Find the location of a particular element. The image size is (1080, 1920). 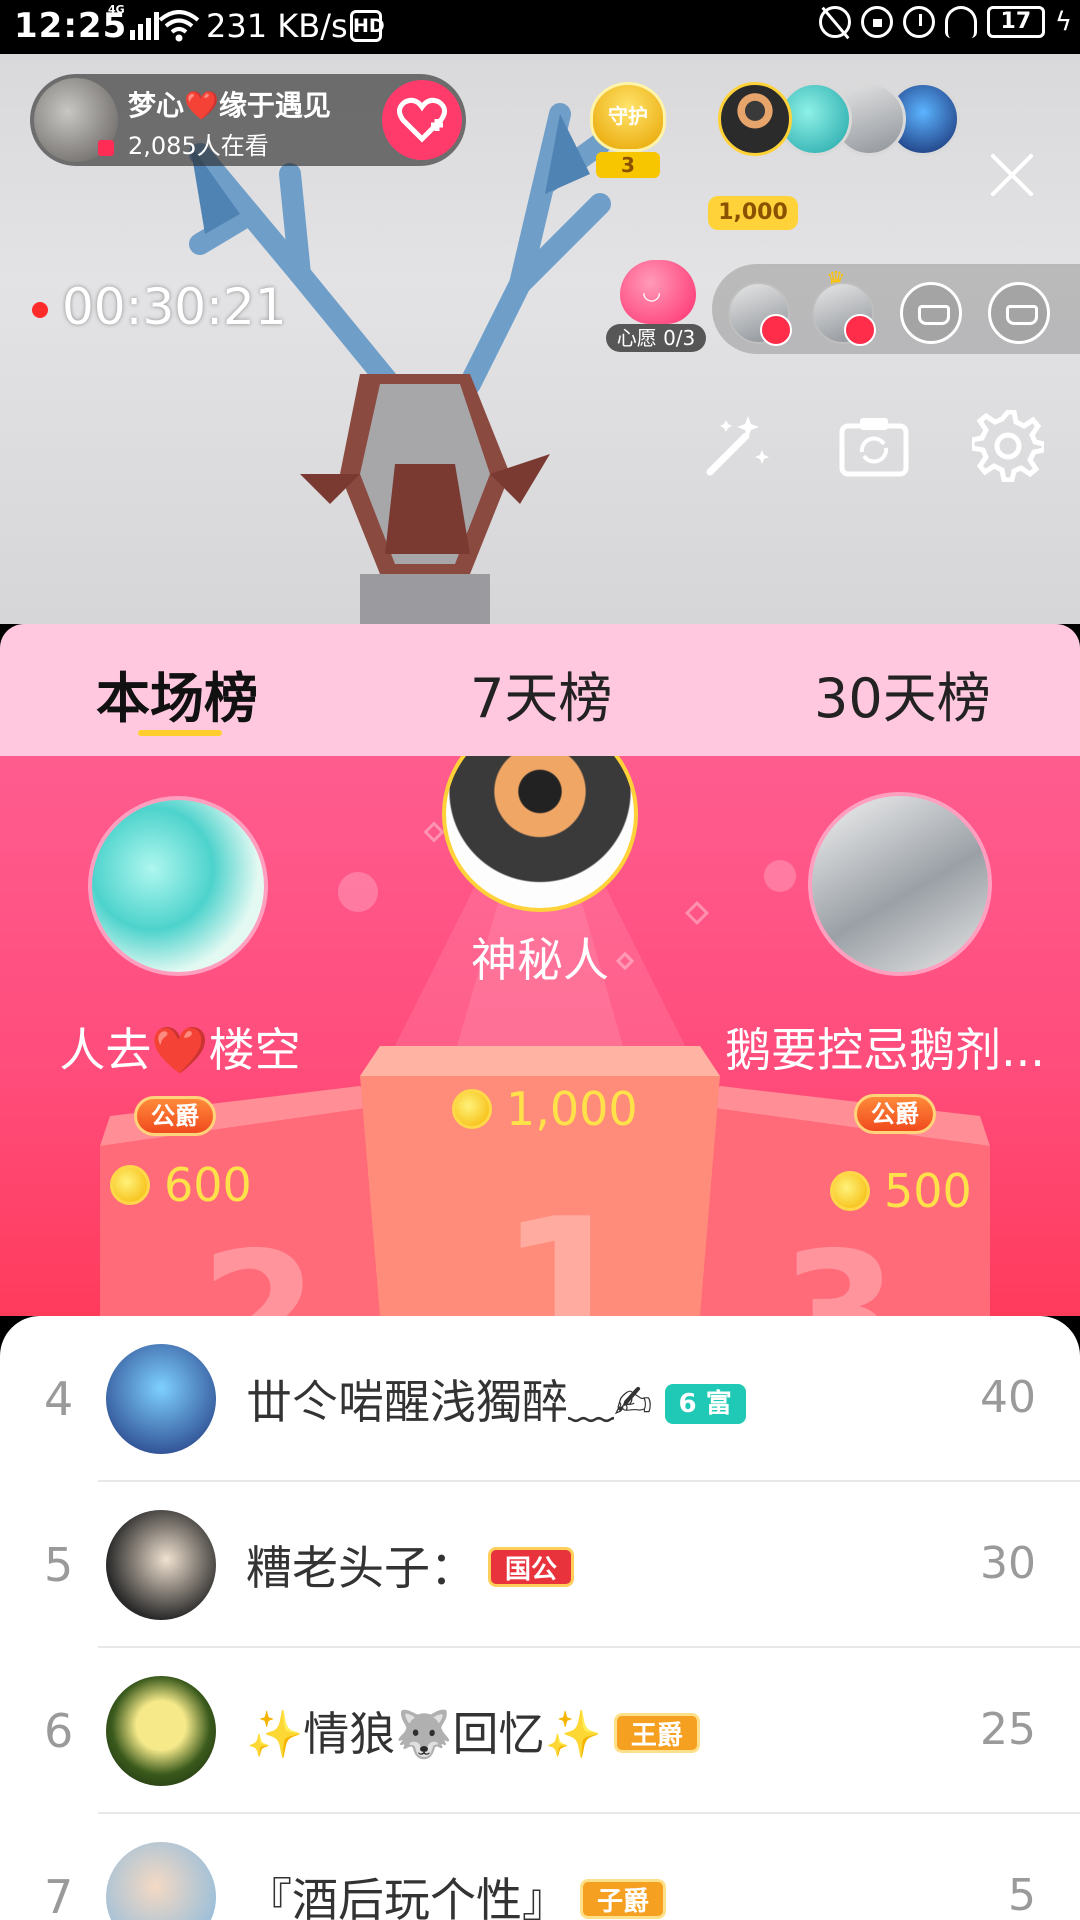

switch-camera-button is located at coordinates (874, 446).